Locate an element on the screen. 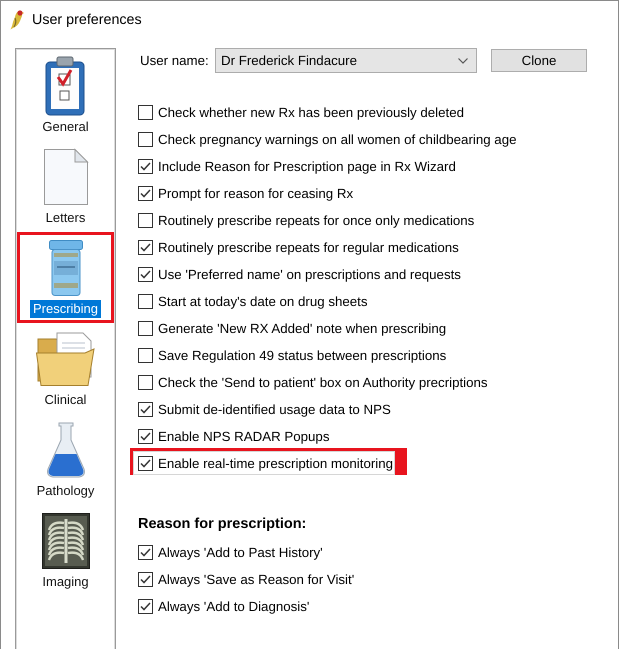 Image resolution: width=619 pixels, height=649 pixels. checkbox-option: Include Reason for Prescription page in Rx Wizard is located at coordinates (297, 166).